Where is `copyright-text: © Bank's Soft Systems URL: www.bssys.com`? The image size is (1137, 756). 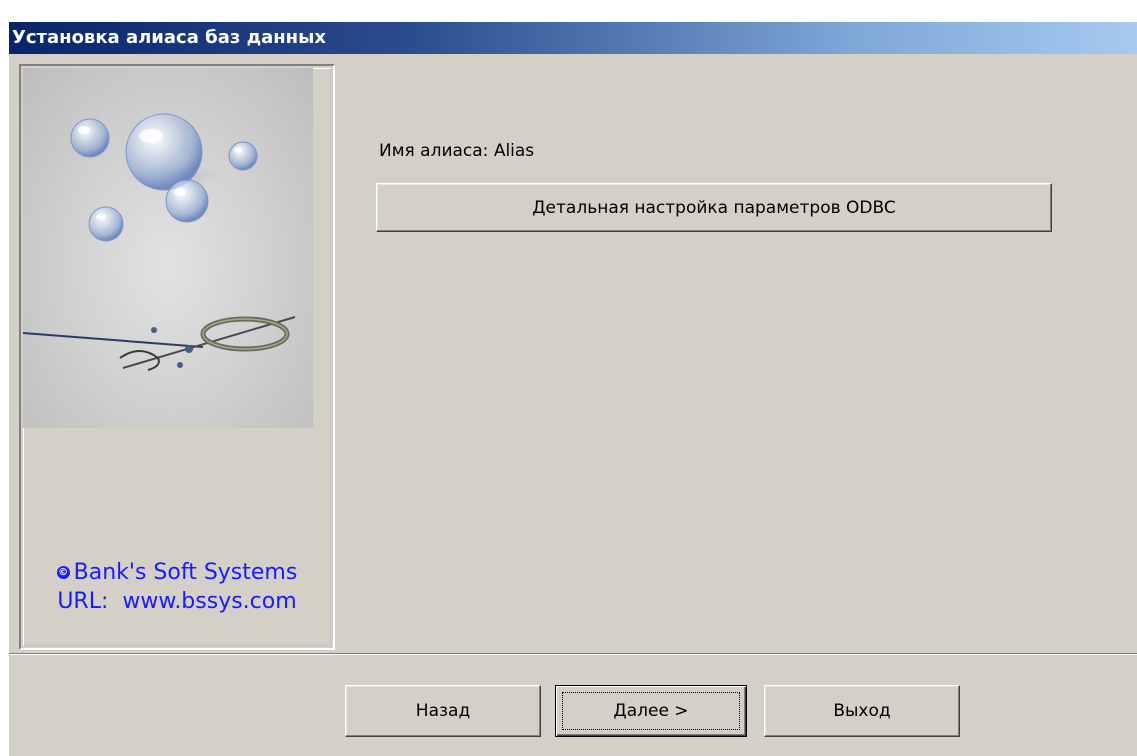 copyright-text: © Bank's Soft Systems URL: www.bssys.com is located at coordinates (177, 587).